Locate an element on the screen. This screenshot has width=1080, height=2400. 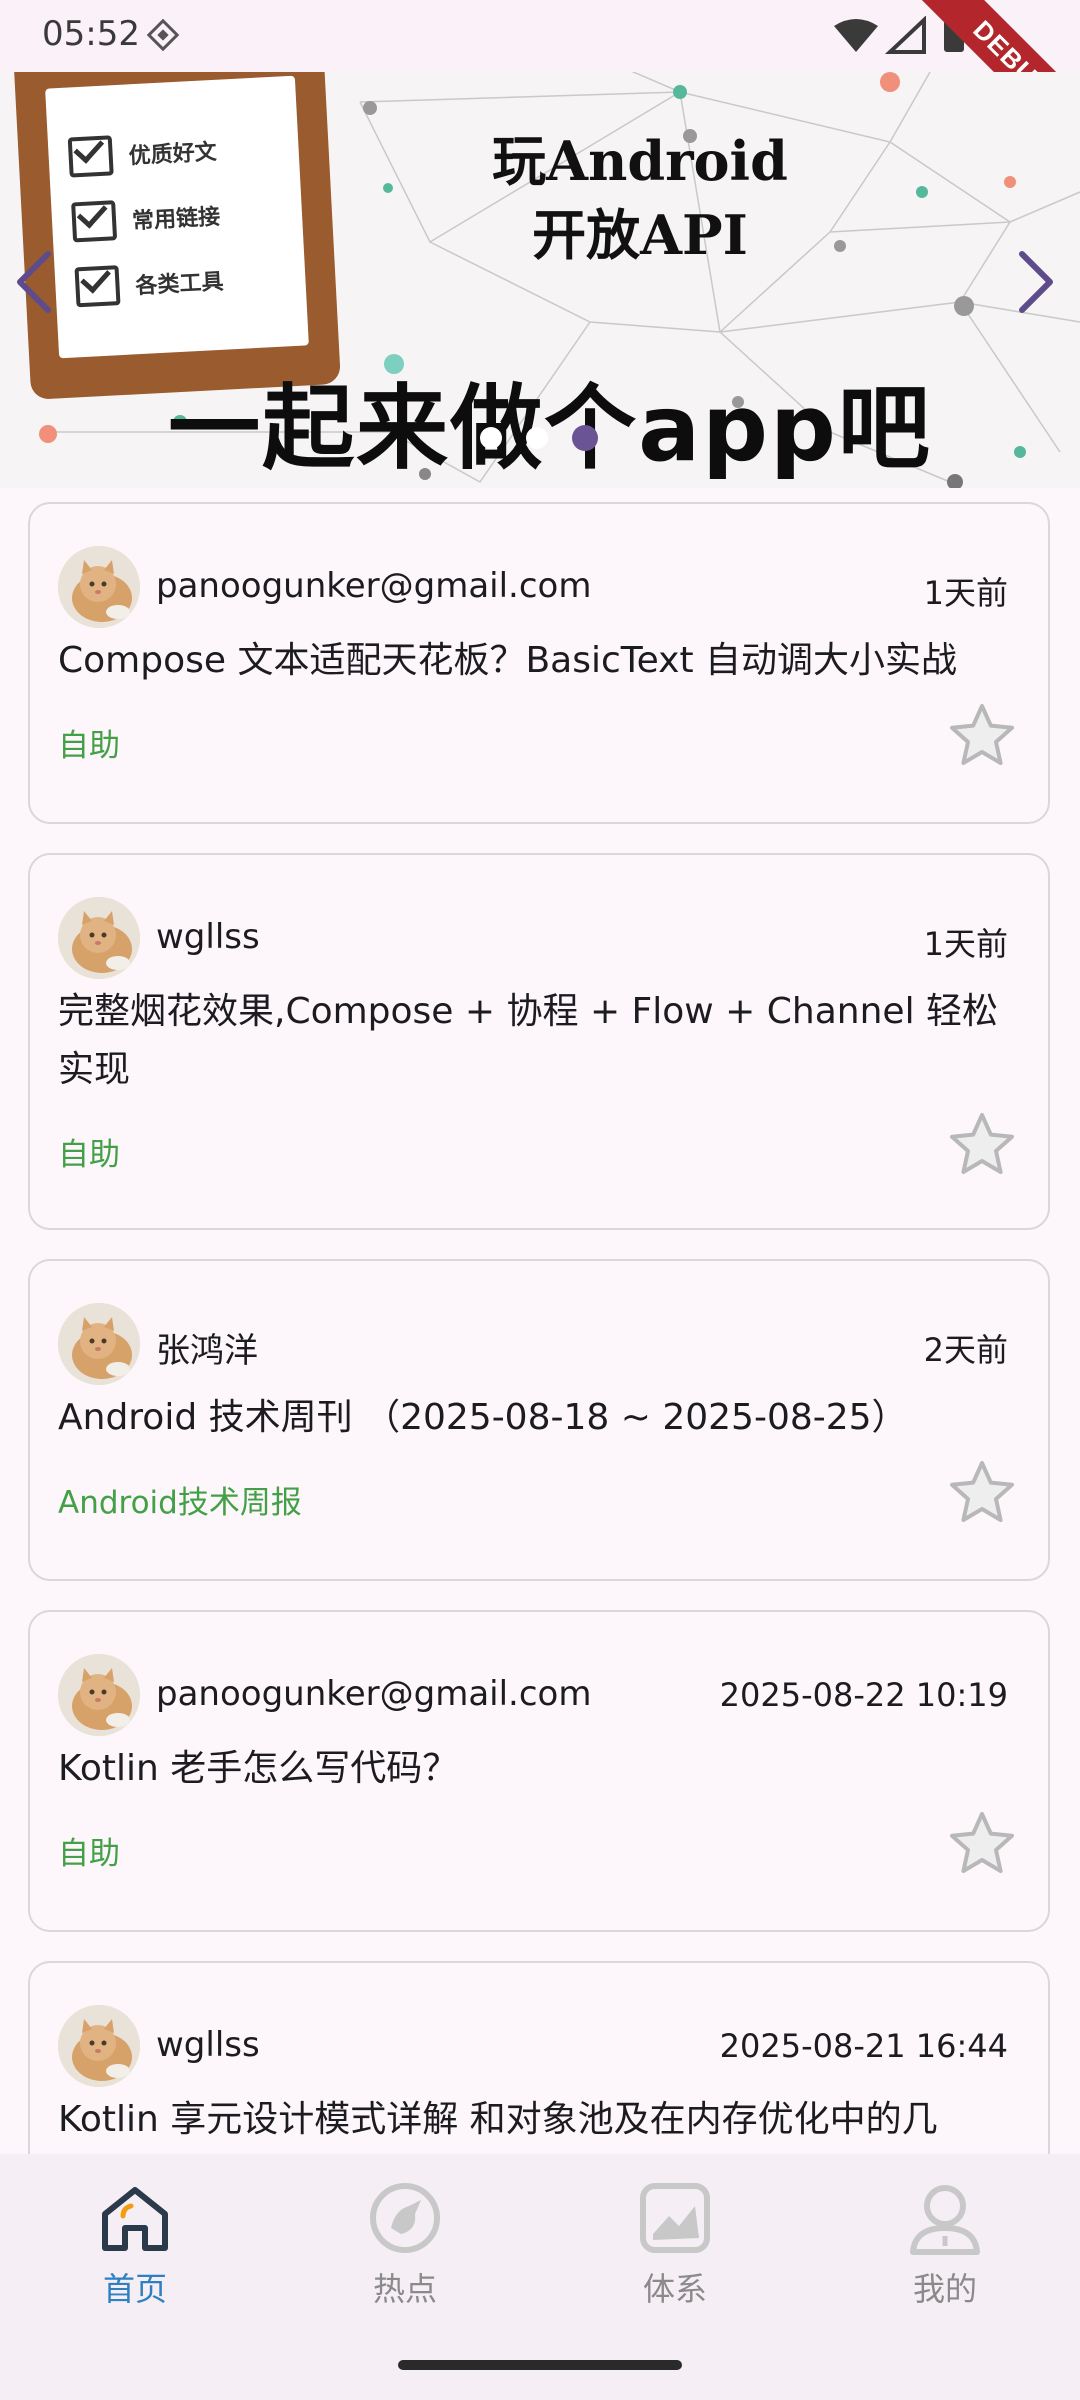
banner-title-line1: 玩Android is located at coordinates (640, 161).